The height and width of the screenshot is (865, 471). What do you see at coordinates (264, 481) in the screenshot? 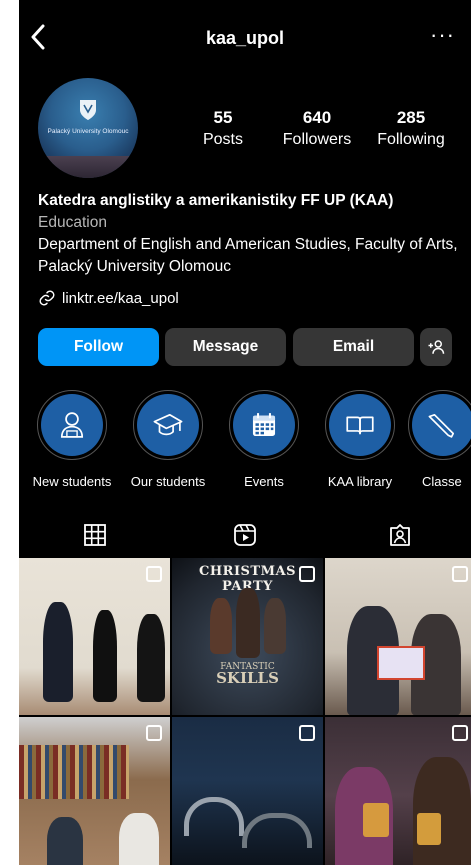
I see `highlight-label: Events` at bounding box center [264, 481].